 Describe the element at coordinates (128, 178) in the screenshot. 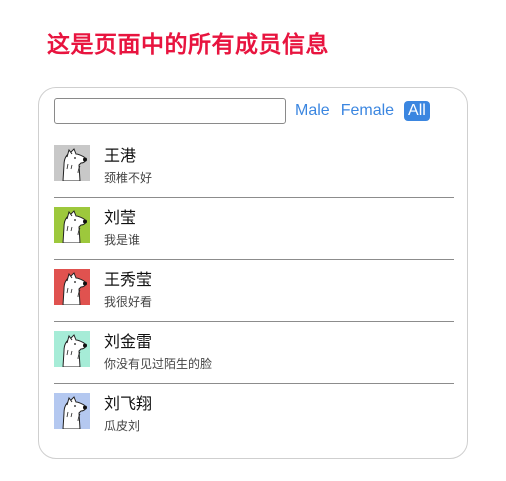

I see `member-description: 颈椎不好` at that location.